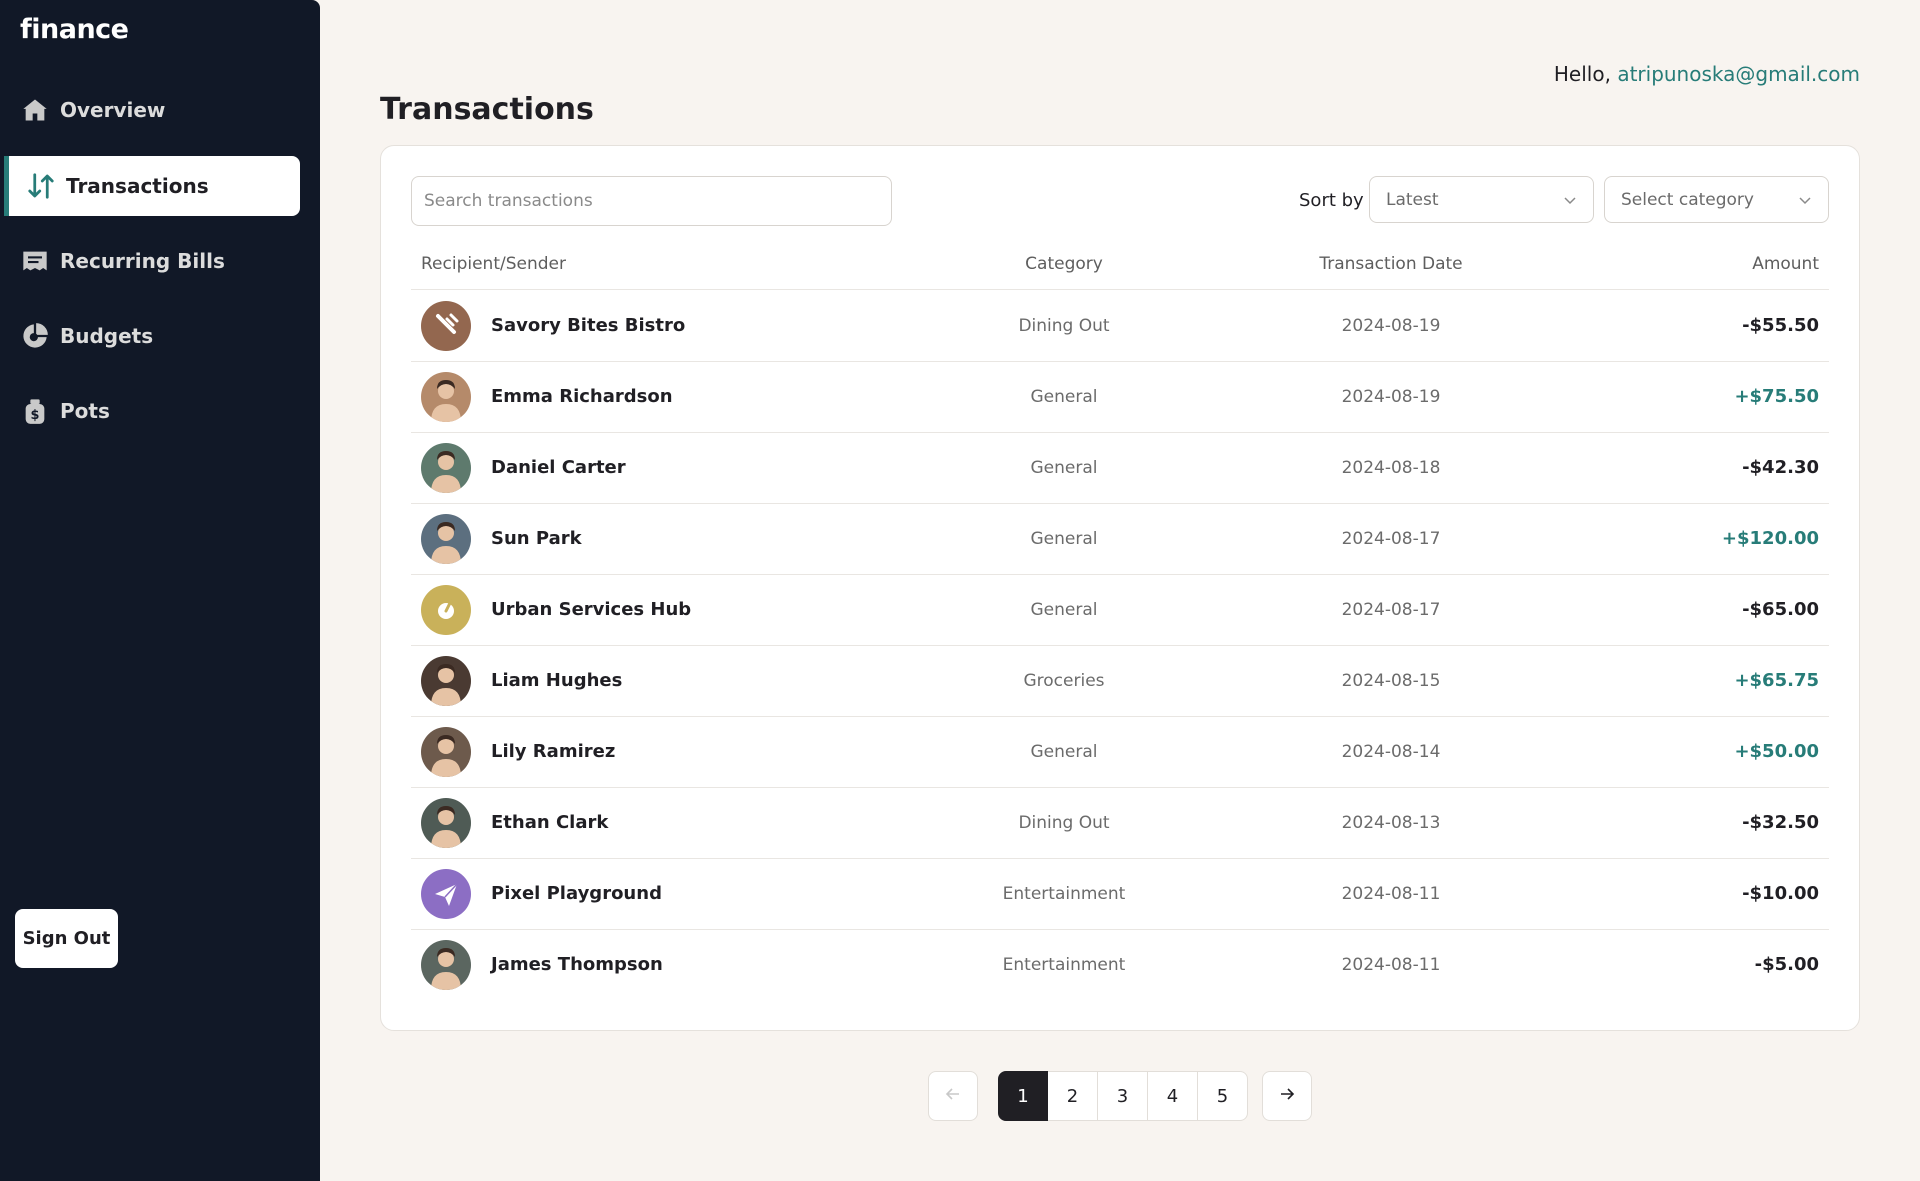 The height and width of the screenshot is (1181, 1920). I want to click on transaction-date: 2024-08-13, so click(1391, 823).